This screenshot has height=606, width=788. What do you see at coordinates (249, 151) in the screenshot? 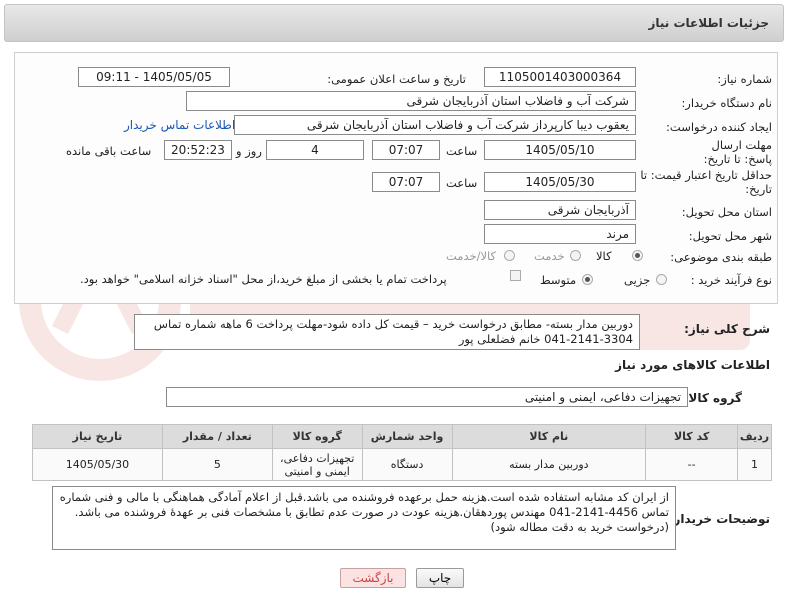
I see `days-label: روز و` at bounding box center [249, 151].